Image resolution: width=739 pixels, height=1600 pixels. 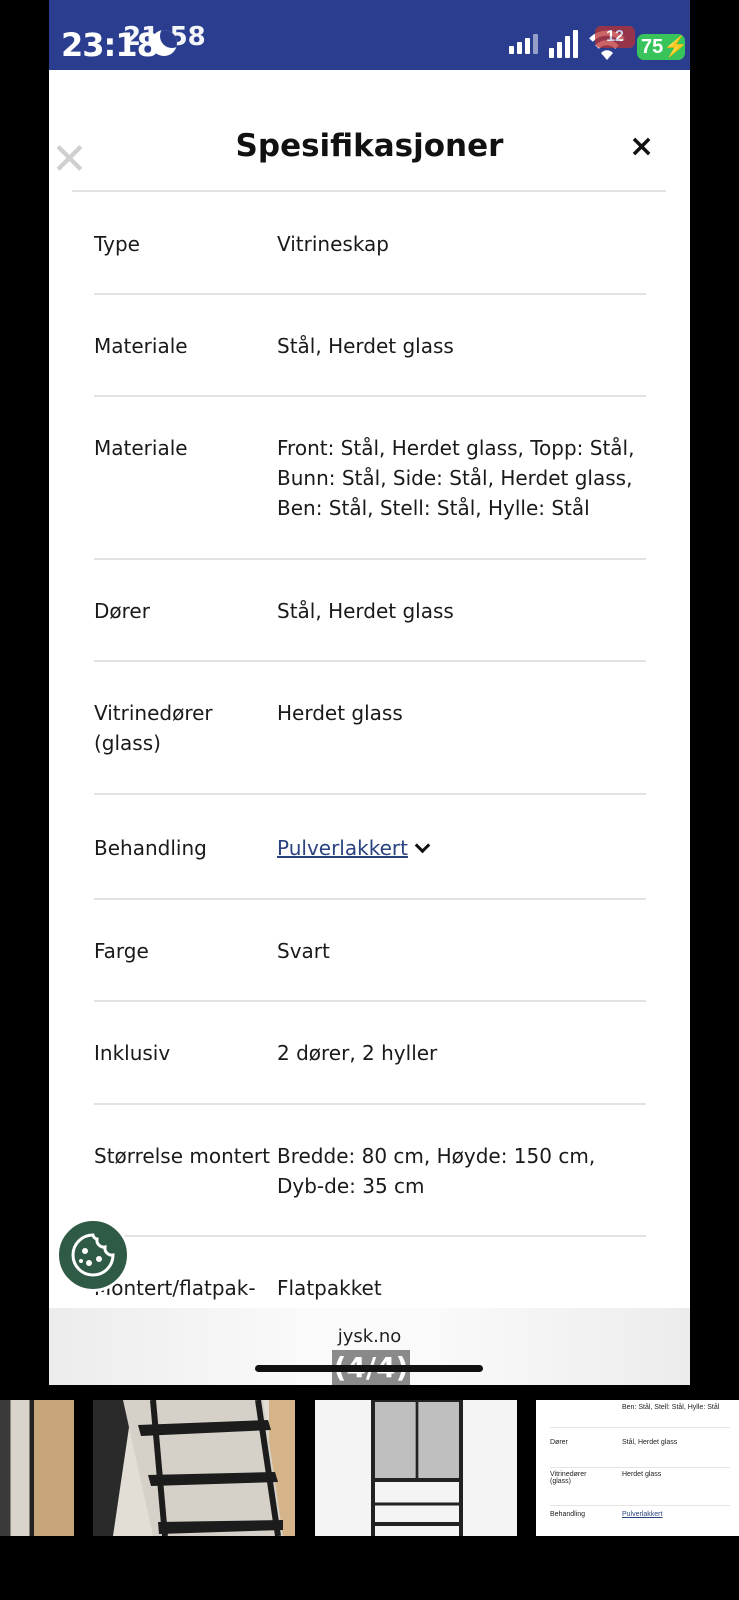 I want to click on spec-value-container: Pulverlakkert, so click(x=461, y=865).